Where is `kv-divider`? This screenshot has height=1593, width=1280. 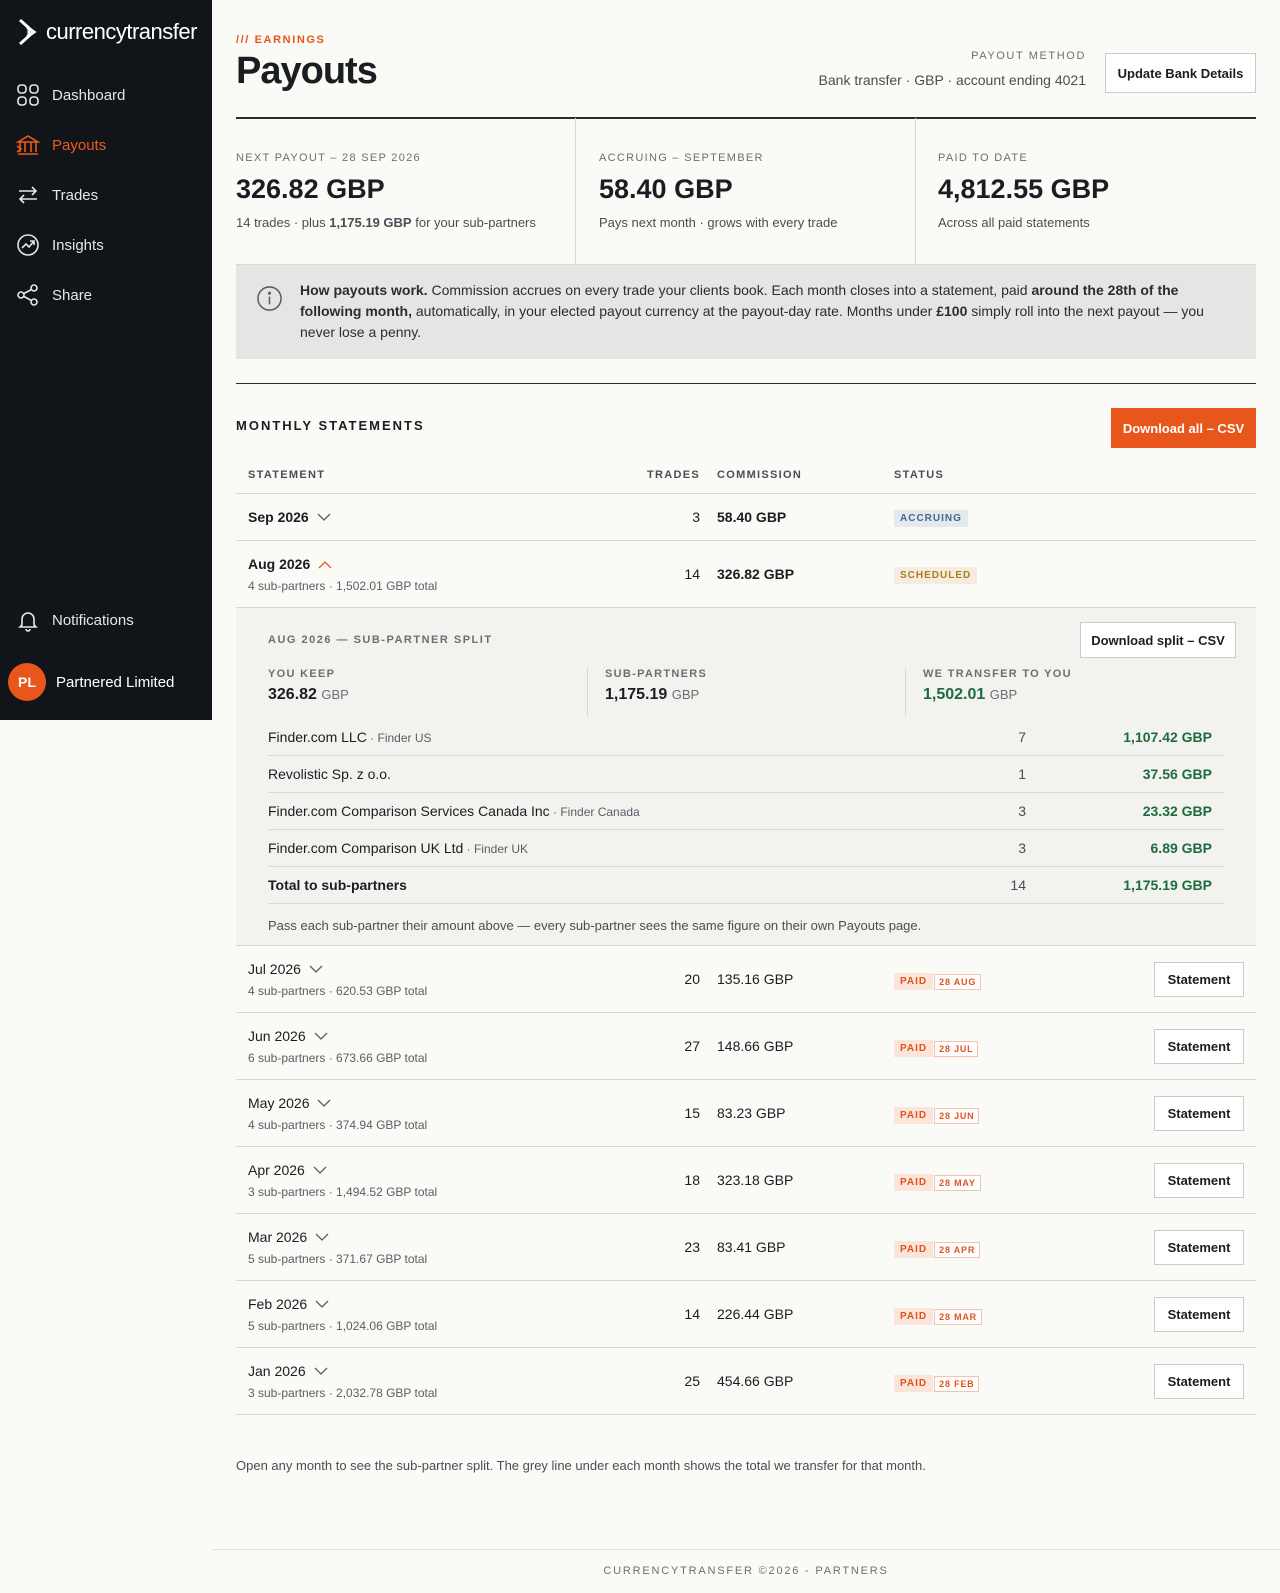 kv-divider is located at coordinates (587, 692).